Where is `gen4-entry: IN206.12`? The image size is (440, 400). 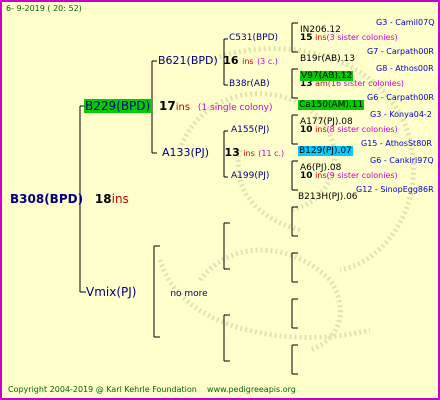 gen4-entry: IN206.12 is located at coordinates (320, 27).